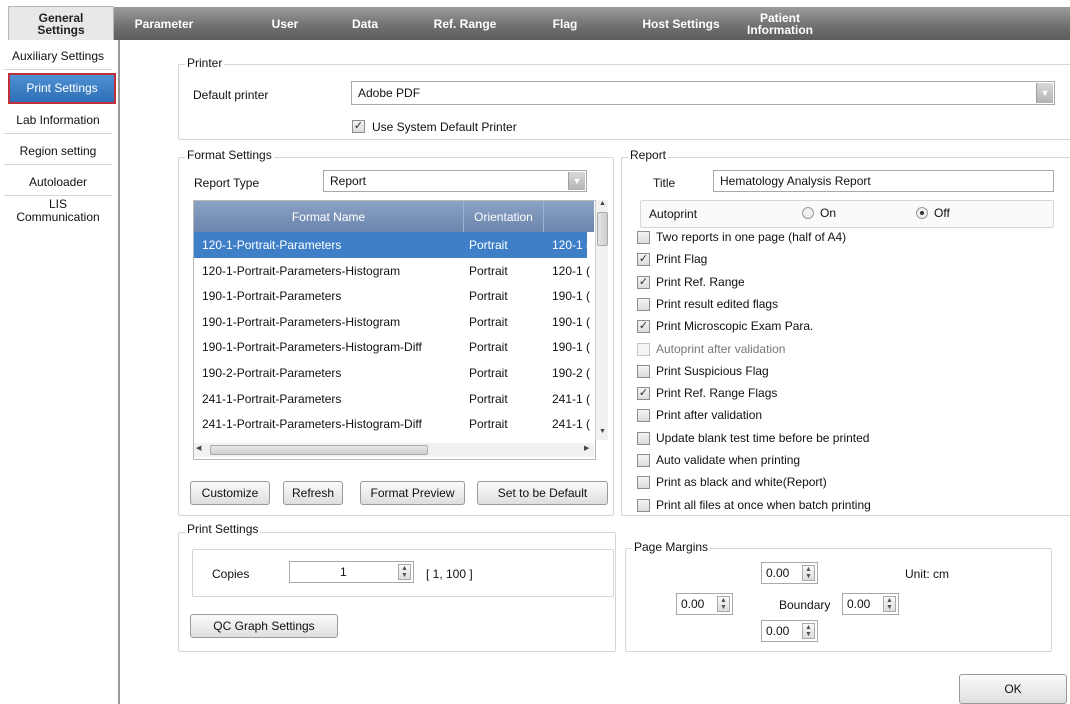 Image resolution: width=1070 pixels, height=704 pixels. I want to click on report-type-value: Report, so click(348, 181).